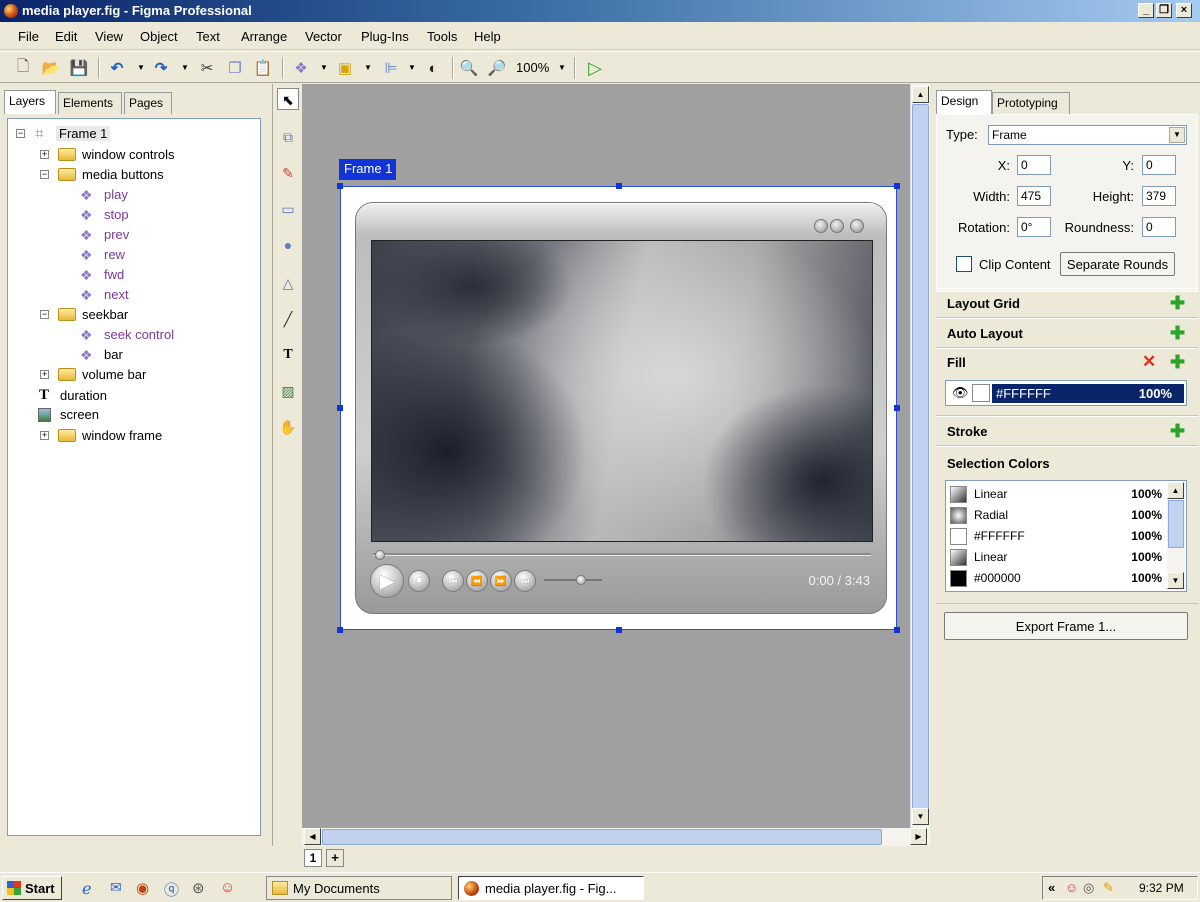 Image resolution: width=1200 pixels, height=902 pixels. I want to click on layer-row-seekbar: − seekbar, so click(133, 315).